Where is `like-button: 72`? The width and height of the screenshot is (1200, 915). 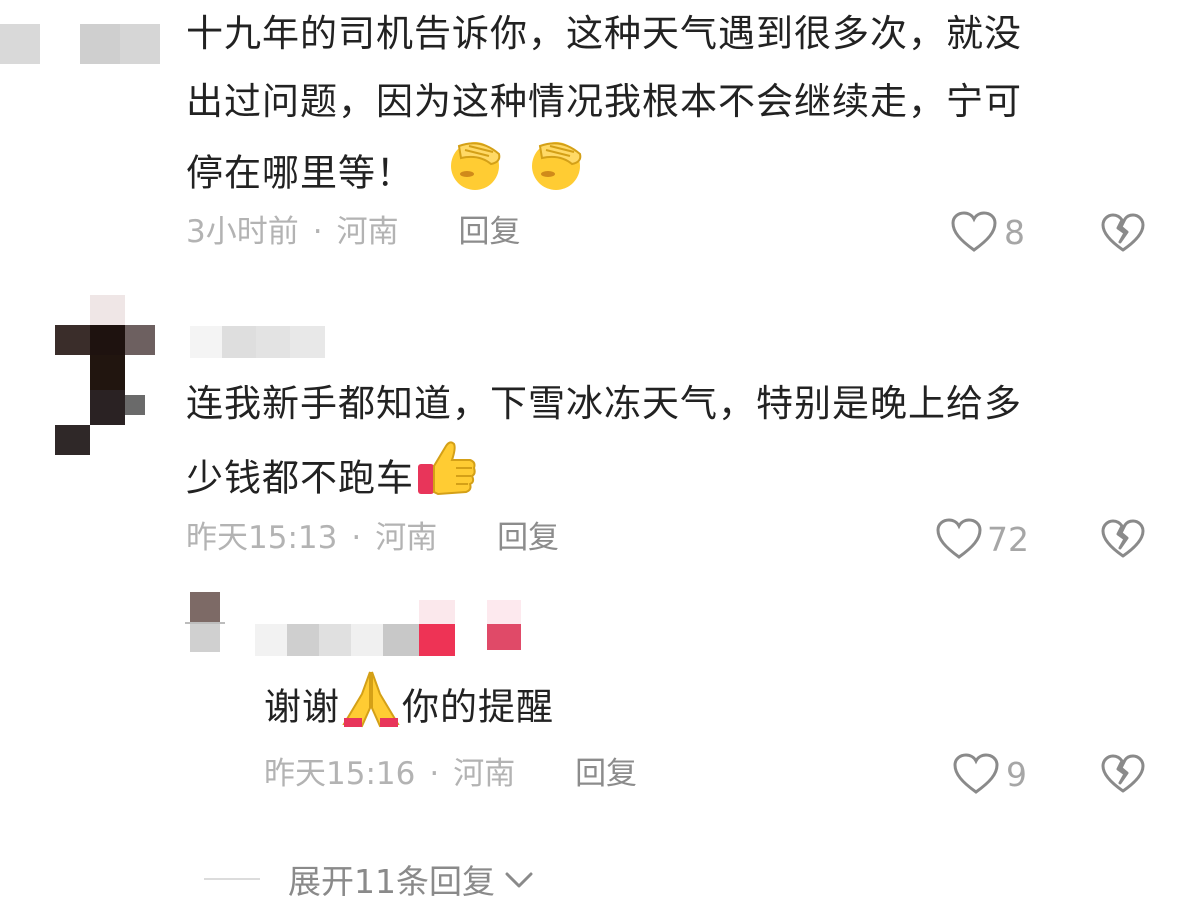 like-button: 72 is located at coordinates (982, 539).